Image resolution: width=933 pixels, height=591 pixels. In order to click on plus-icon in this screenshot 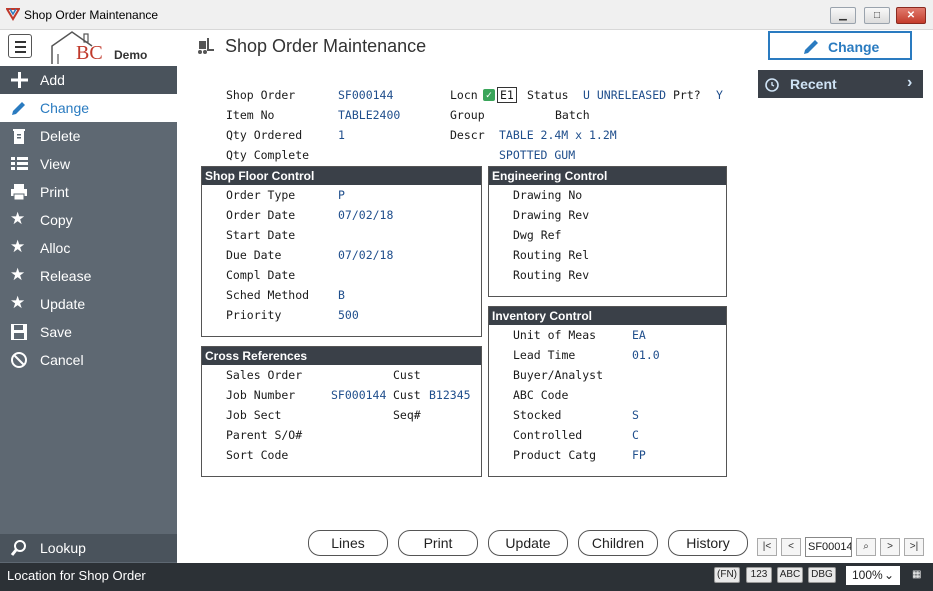, I will do `click(19, 80)`.